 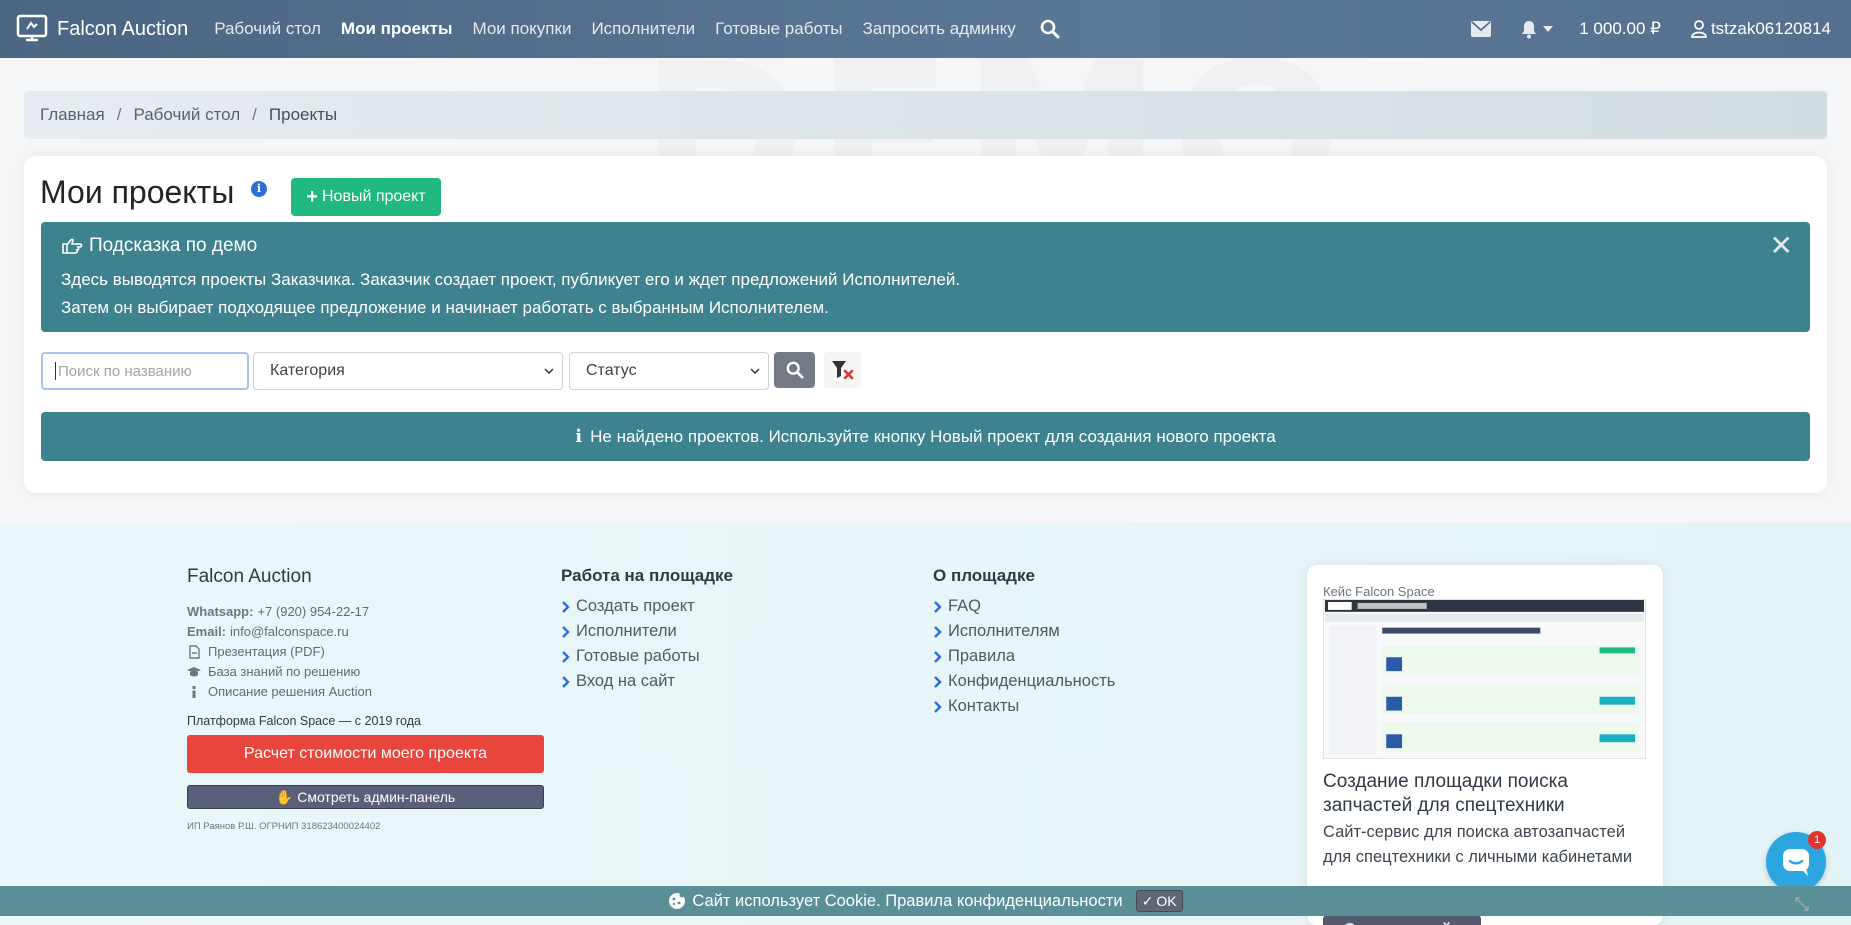 I want to click on footer-link-rules: Правила, so click(x=1024, y=656).